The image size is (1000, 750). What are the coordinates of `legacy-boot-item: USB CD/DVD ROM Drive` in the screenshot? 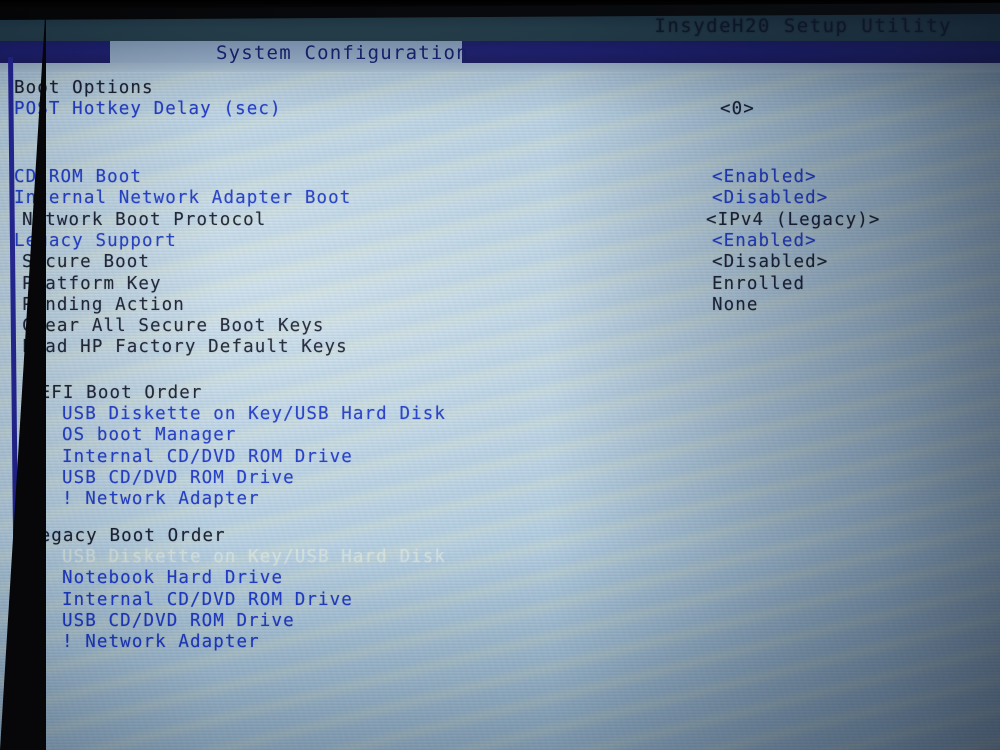 It's located at (178, 621).